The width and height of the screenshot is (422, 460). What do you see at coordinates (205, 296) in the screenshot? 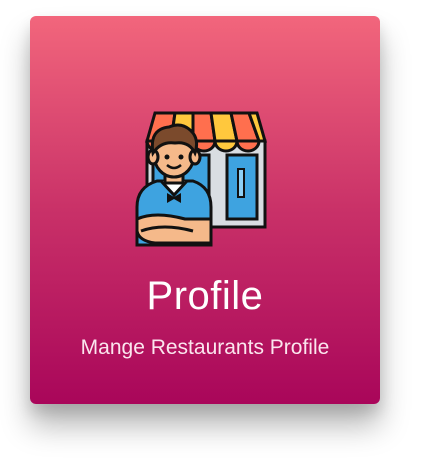
I see `card-title: Profile` at bounding box center [205, 296].